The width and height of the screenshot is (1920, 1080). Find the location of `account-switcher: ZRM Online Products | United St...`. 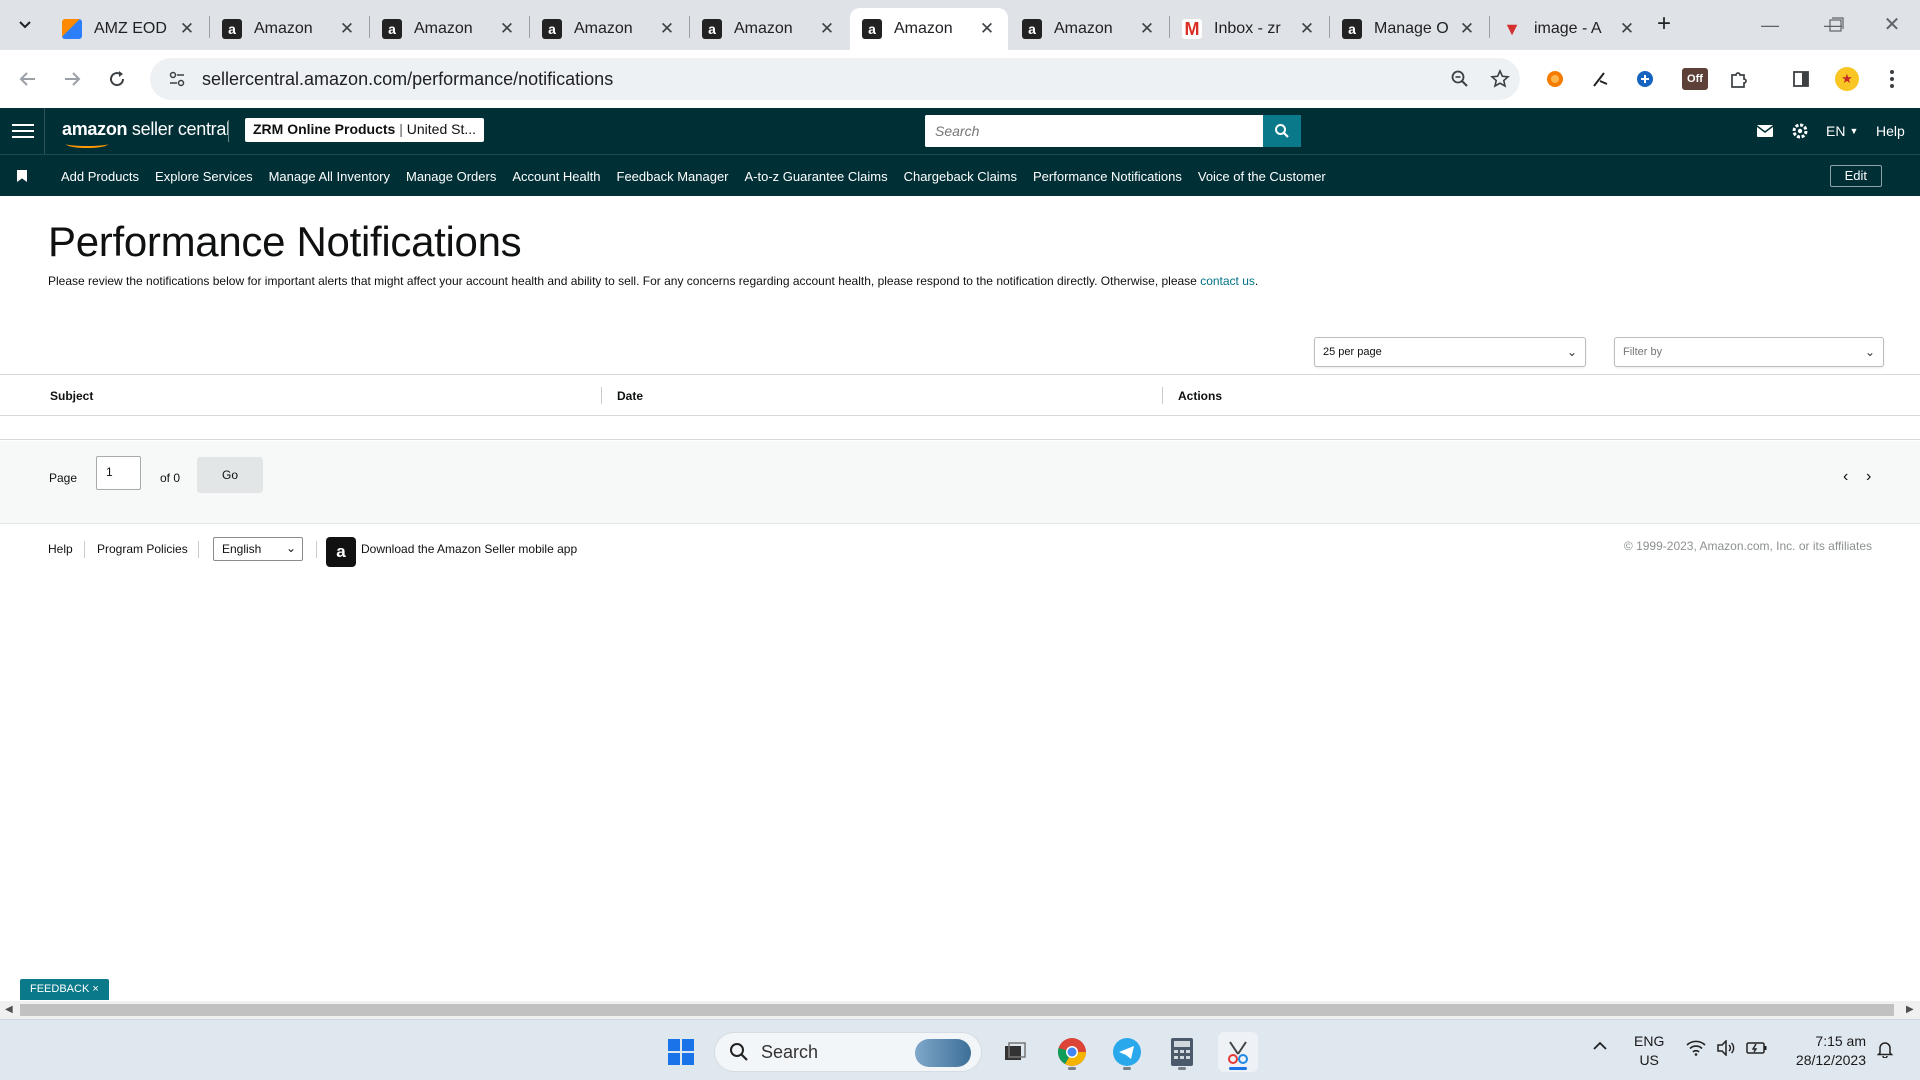

account-switcher: ZRM Online Products | United St... is located at coordinates (365, 130).